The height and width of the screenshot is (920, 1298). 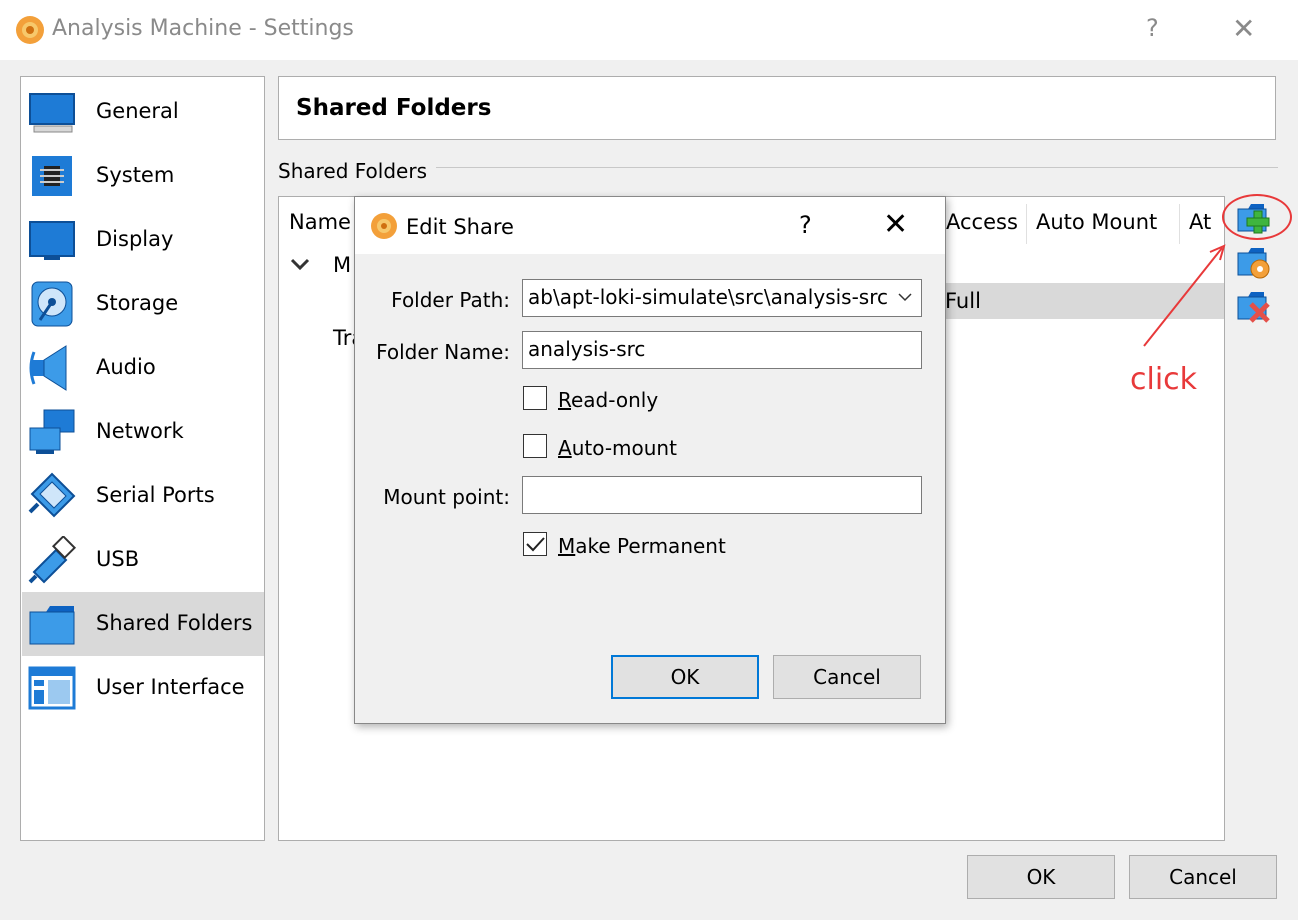 What do you see at coordinates (52, 431) in the screenshot?
I see `network-icon` at bounding box center [52, 431].